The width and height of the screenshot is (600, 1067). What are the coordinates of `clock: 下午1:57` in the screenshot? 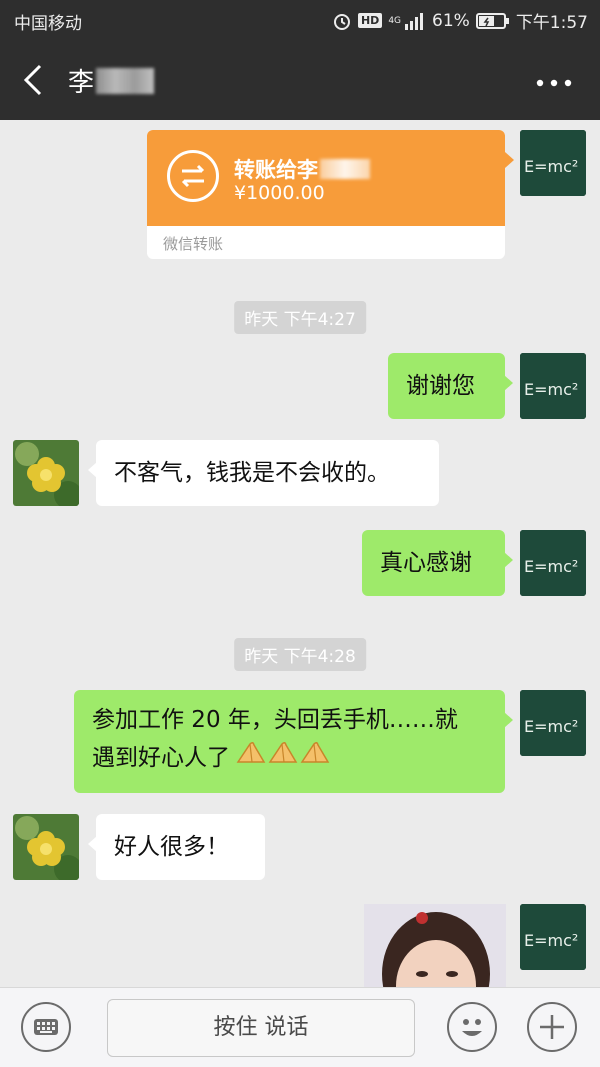 It's located at (551, 23).